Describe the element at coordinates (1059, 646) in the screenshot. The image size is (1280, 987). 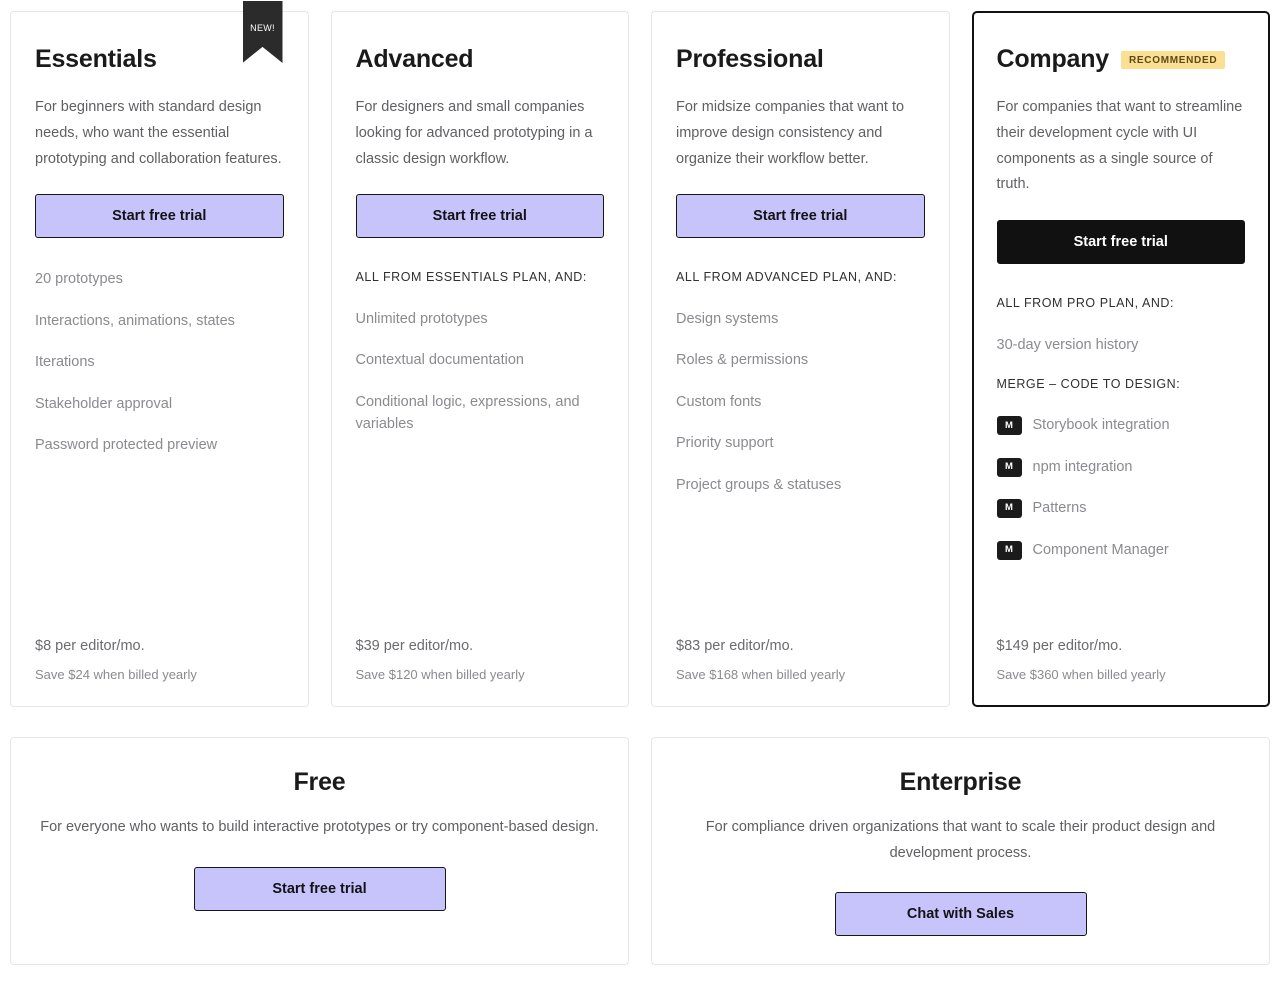
I see `plan-price: $149 per editor/mo.` at that location.